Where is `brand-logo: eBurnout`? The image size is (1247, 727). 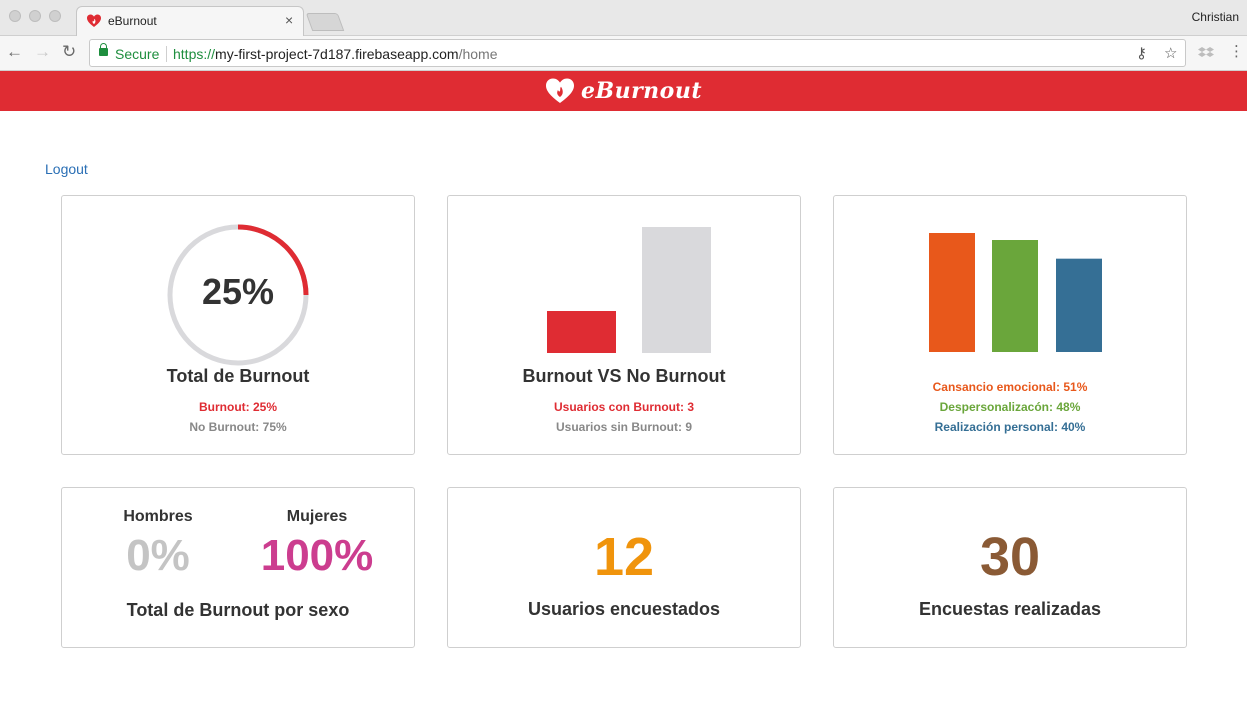 brand-logo: eBurnout is located at coordinates (623, 91).